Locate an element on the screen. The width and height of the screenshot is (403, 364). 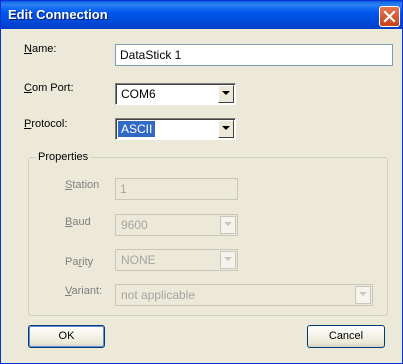
protocol-dropdown-arrow is located at coordinates (226, 129).